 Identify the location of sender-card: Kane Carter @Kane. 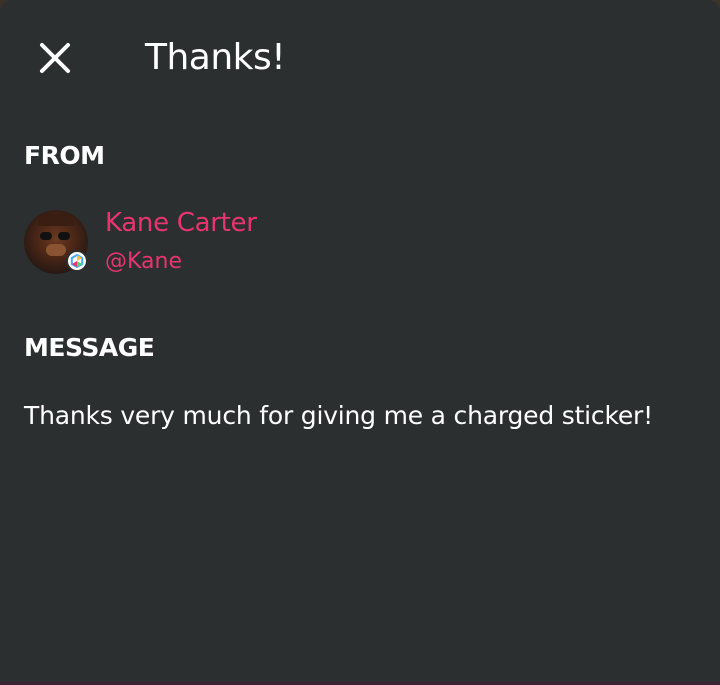
(224, 243).